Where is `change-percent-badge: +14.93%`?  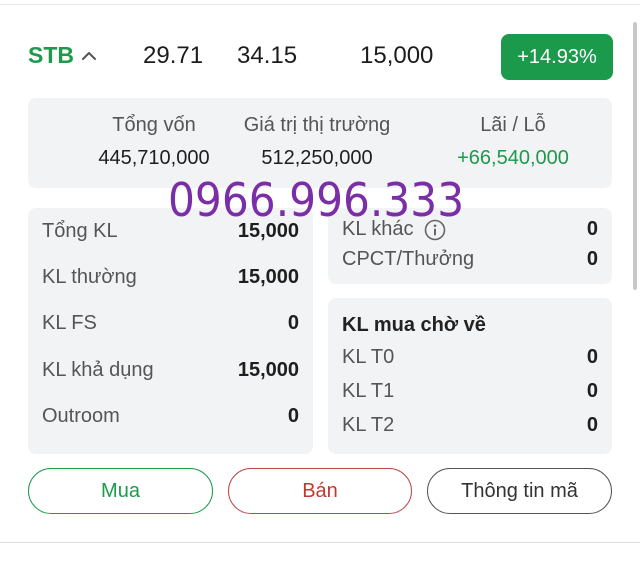 change-percent-badge: +14.93% is located at coordinates (557, 57).